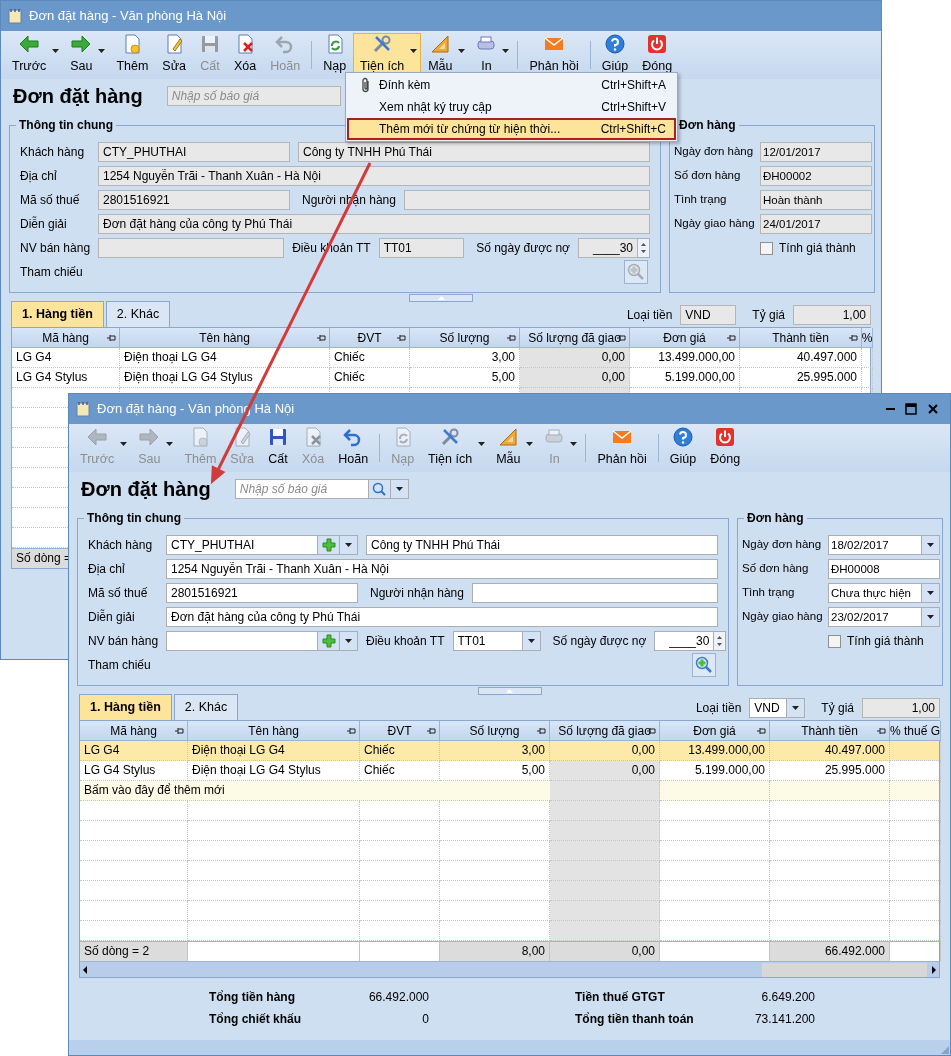 The image size is (951, 1056). What do you see at coordinates (335, 55) in the screenshot?
I see `toolbar-button: Nạp` at bounding box center [335, 55].